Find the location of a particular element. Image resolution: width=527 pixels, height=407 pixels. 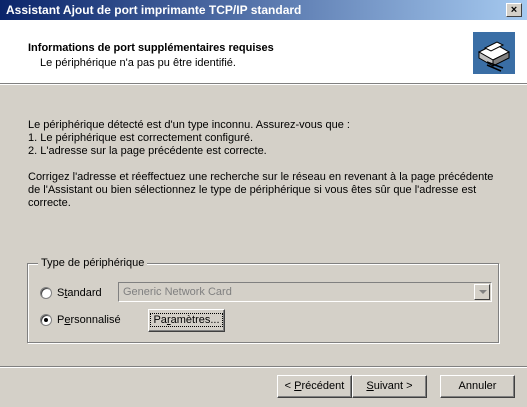

standard-label: Standard is located at coordinates (79, 293).